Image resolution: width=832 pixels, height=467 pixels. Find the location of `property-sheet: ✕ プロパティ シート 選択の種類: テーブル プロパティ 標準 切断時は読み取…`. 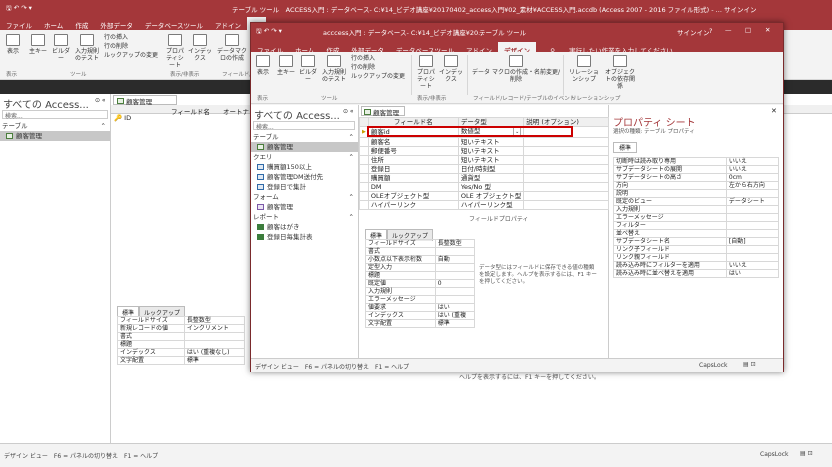

property-sheet: ✕ プロパティ シート 選択の種類: テーブル プロパティ 標準 切断時は読み取… is located at coordinates (696, 231).